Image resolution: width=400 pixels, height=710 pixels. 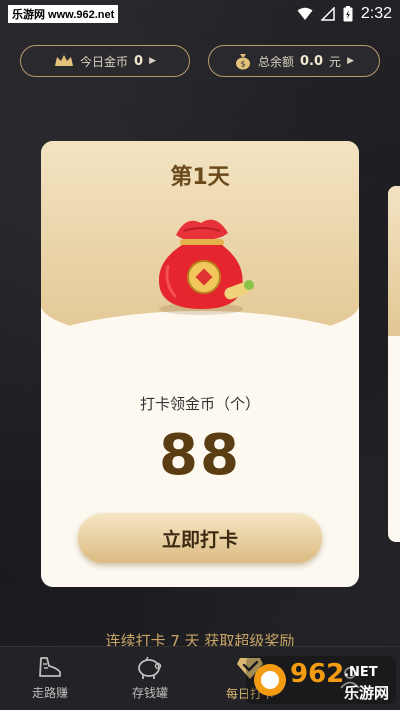 What do you see at coordinates (394, 364) in the screenshot?
I see `next-day-card` at bounding box center [394, 364].